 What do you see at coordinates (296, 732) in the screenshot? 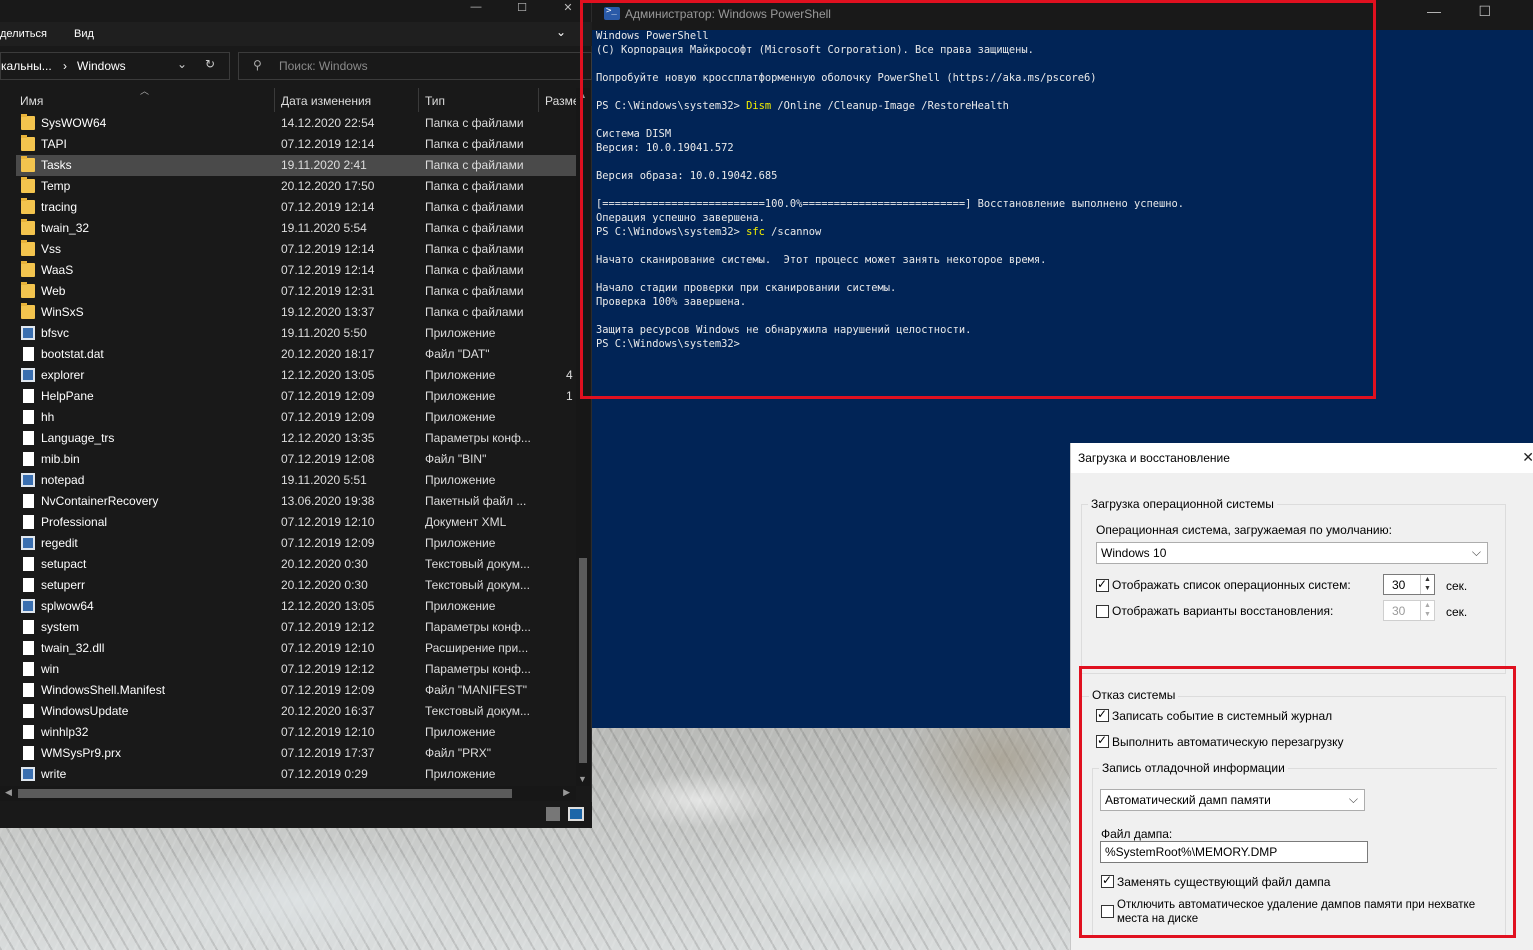
I see `file-row: winhlp32 07.12.2019 12:10 Приложение` at bounding box center [296, 732].